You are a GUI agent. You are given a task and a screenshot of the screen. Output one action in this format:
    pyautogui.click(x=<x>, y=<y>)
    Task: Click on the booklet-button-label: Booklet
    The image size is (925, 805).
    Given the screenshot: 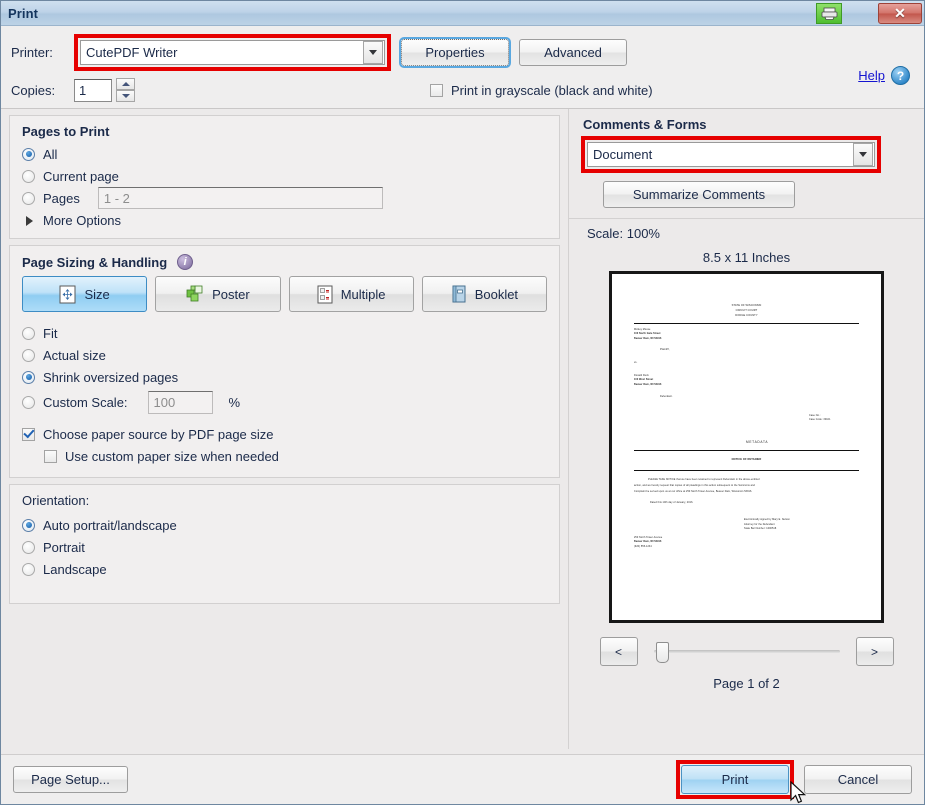 What is the action you would take?
    pyautogui.click(x=496, y=294)
    